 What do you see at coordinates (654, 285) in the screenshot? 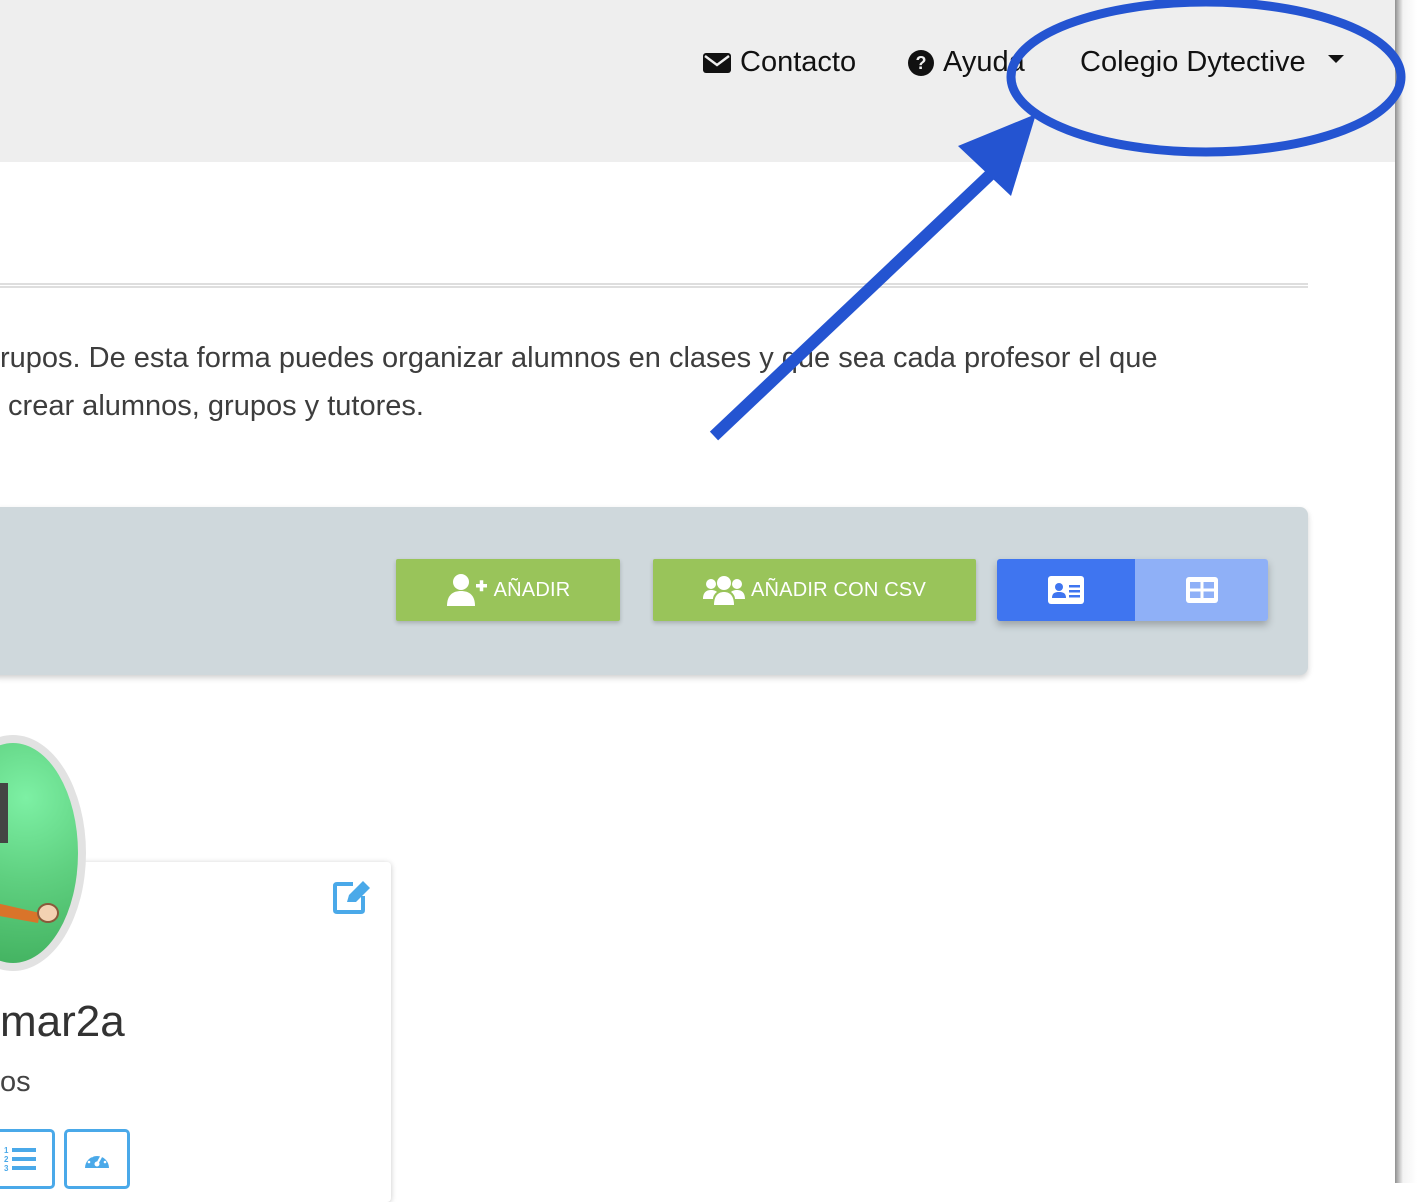
I see `section-divider` at bounding box center [654, 285].